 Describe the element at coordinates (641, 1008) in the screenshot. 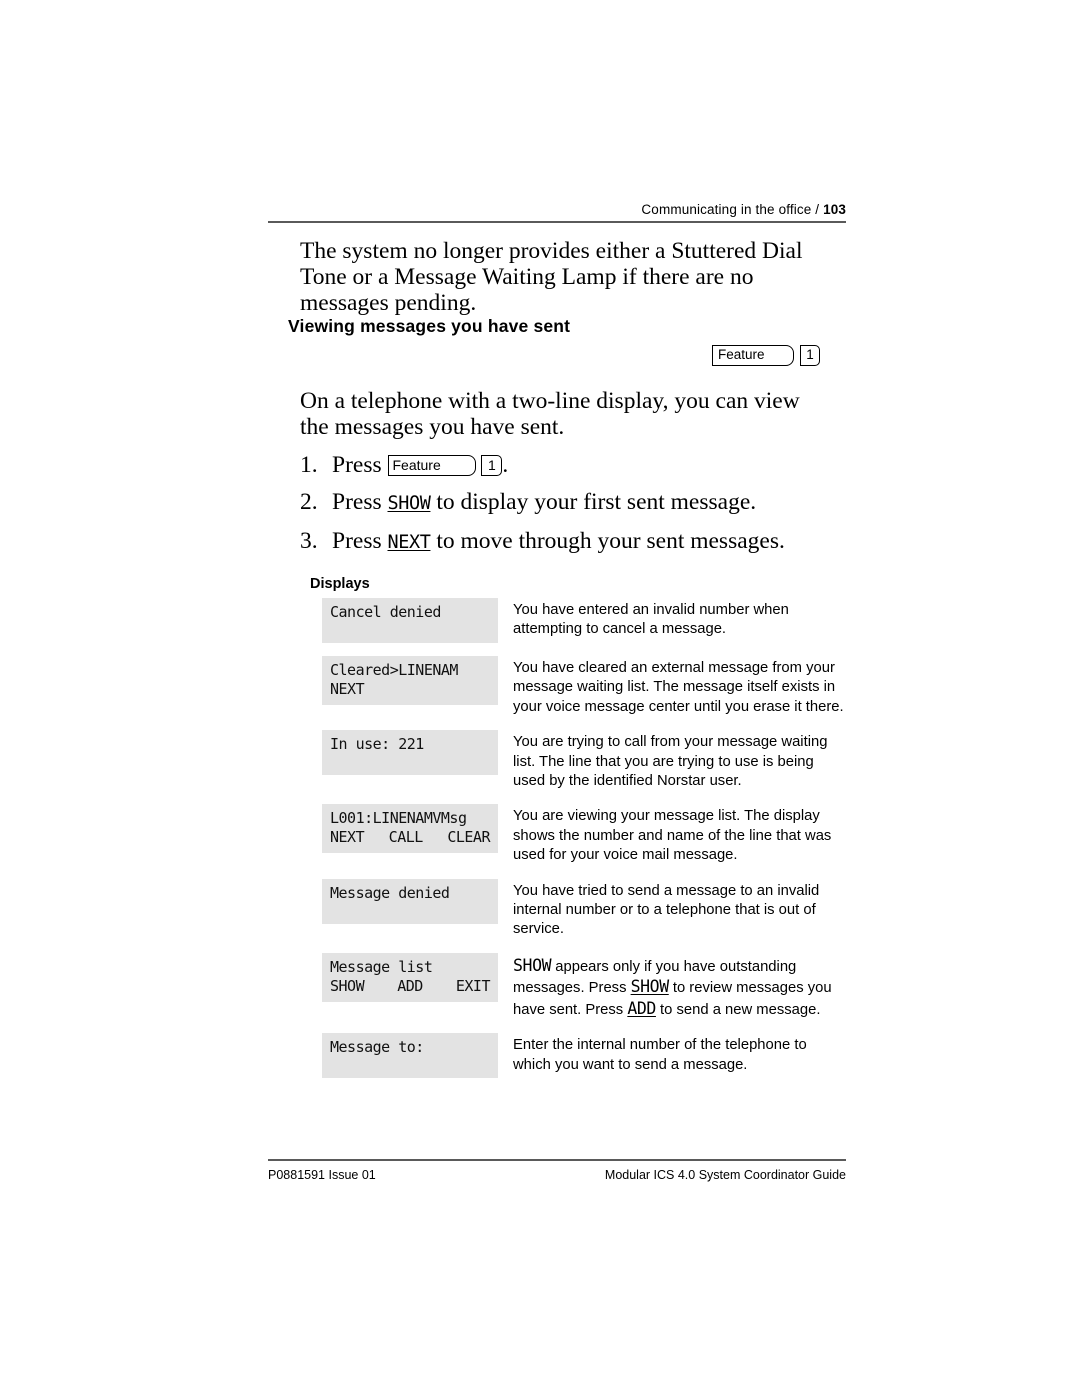

I see `softkey-token-add: ADD` at that location.